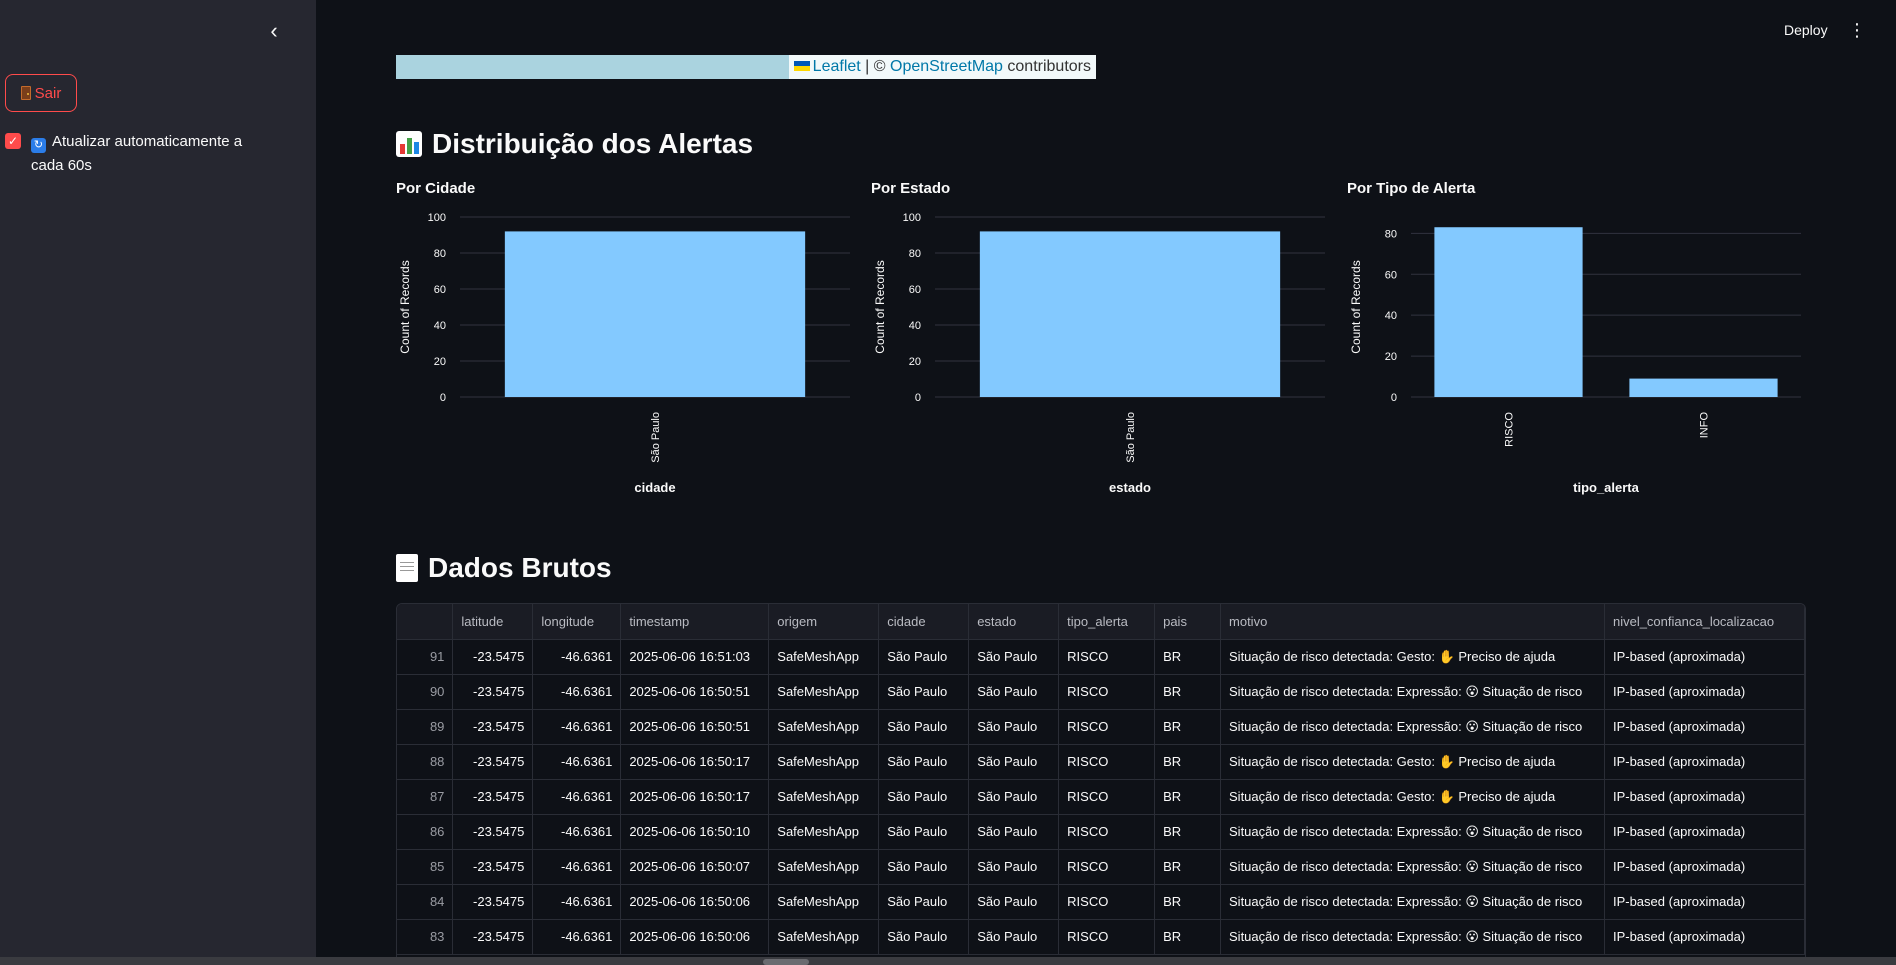  What do you see at coordinates (824, 622) in the screenshot?
I see `column-header: origem` at bounding box center [824, 622].